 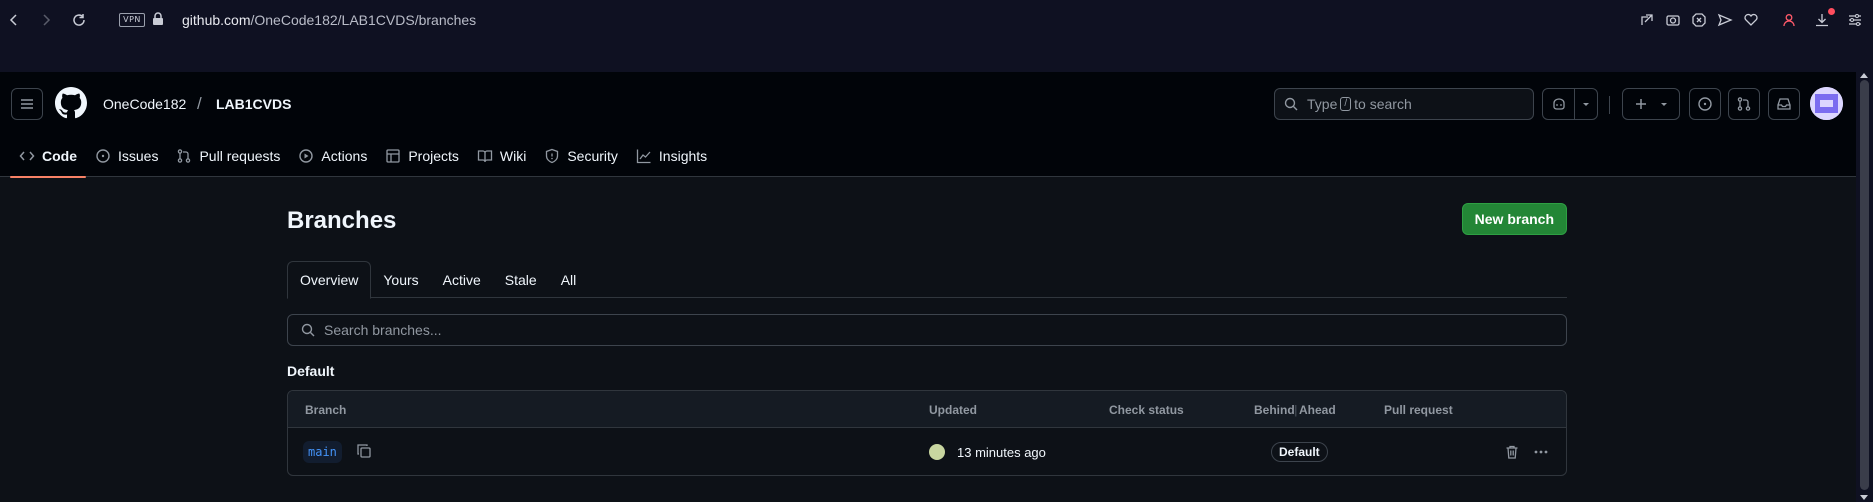 What do you see at coordinates (462, 279) in the screenshot?
I see `tab-active: Active` at bounding box center [462, 279].